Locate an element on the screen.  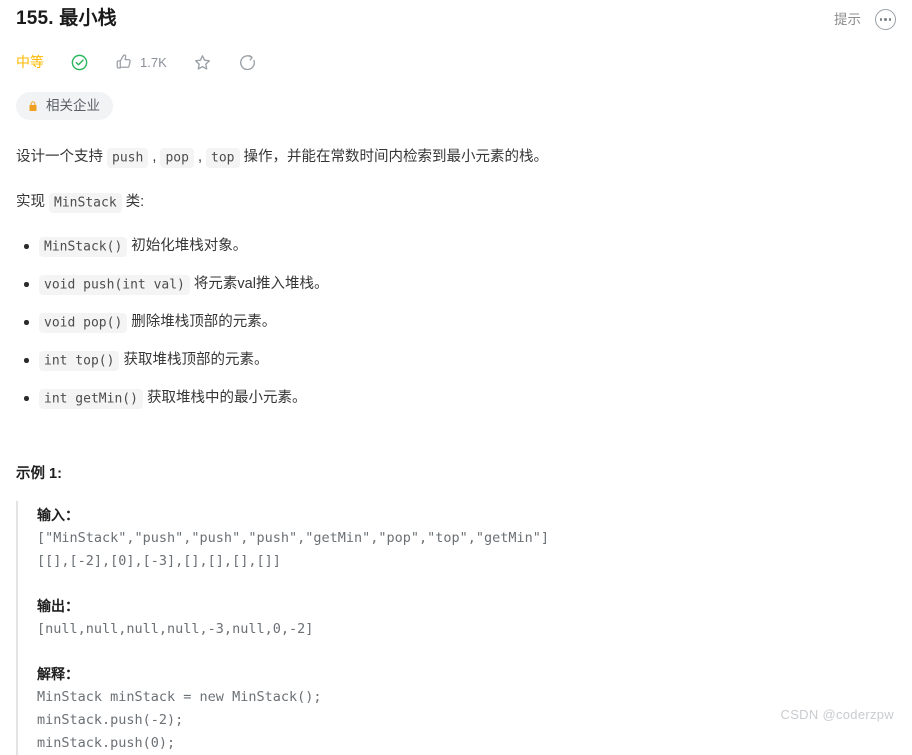
method-description: 初始化堆栈对象。 is located at coordinates (187, 246).